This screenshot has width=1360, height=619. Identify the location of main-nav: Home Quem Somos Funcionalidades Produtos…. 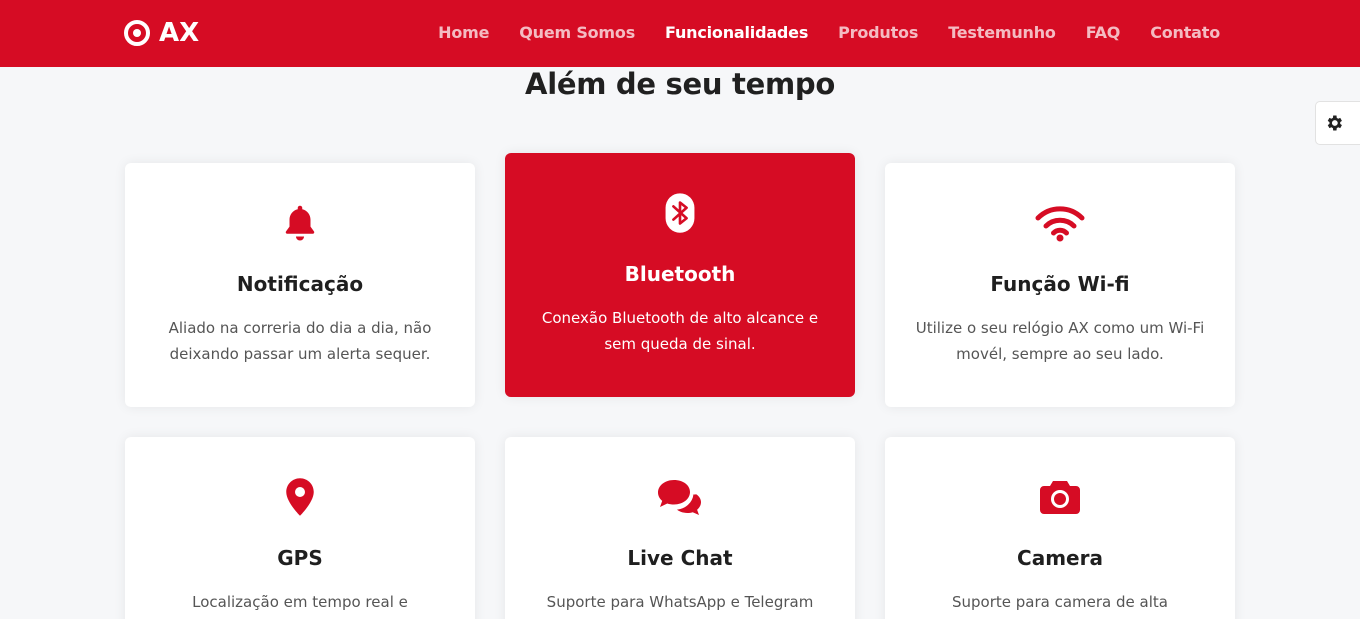
(829, 33).